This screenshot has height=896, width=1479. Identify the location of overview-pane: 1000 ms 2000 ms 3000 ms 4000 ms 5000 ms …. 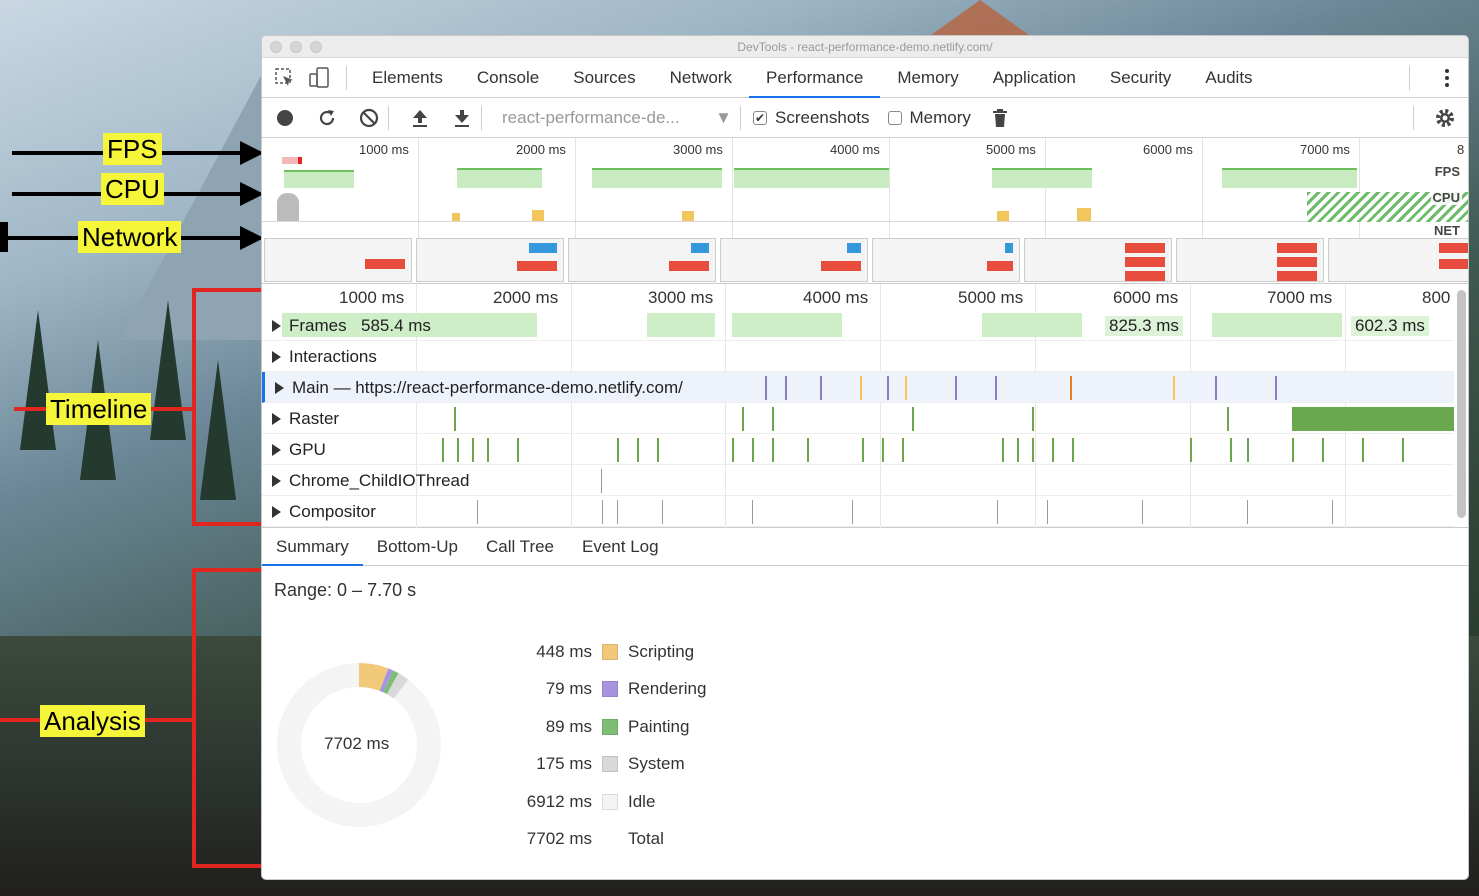
(865, 211).